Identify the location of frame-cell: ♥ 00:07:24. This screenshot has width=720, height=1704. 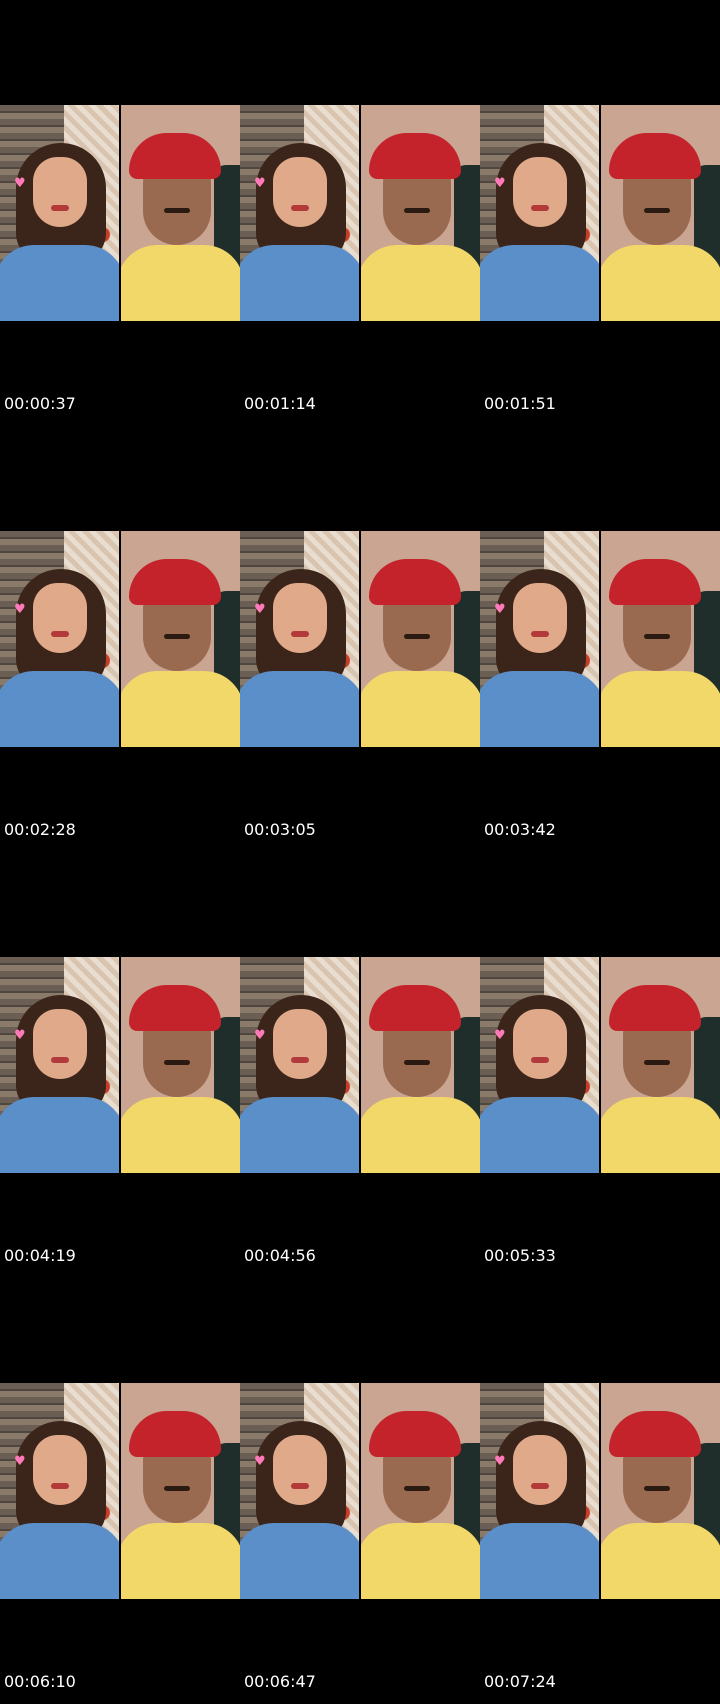
(600, 1491).